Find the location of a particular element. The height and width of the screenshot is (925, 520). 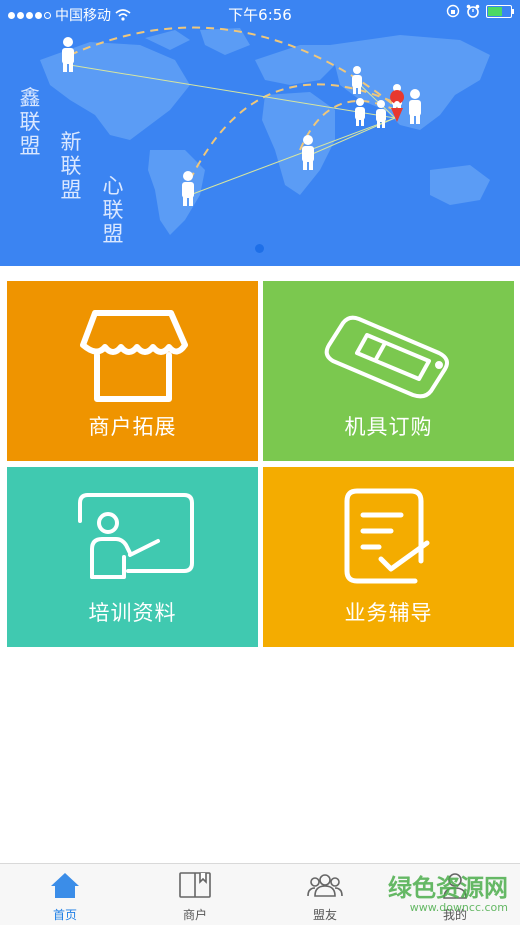

orientation-lock-icon is located at coordinates (453, 11).